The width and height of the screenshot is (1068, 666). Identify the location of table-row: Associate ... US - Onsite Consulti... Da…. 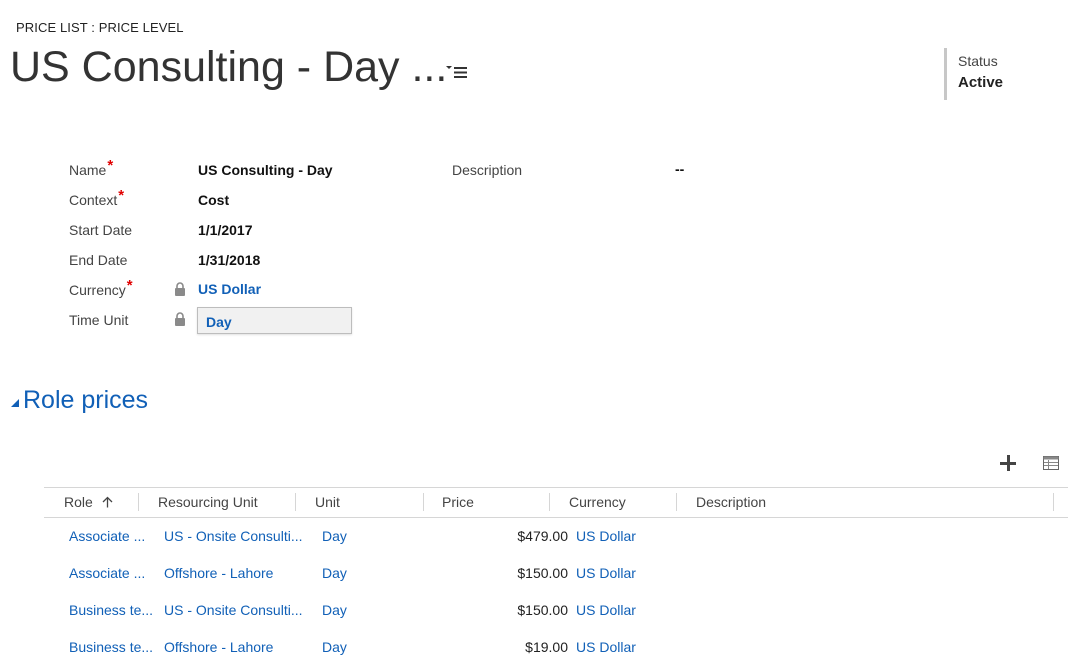
(556, 536).